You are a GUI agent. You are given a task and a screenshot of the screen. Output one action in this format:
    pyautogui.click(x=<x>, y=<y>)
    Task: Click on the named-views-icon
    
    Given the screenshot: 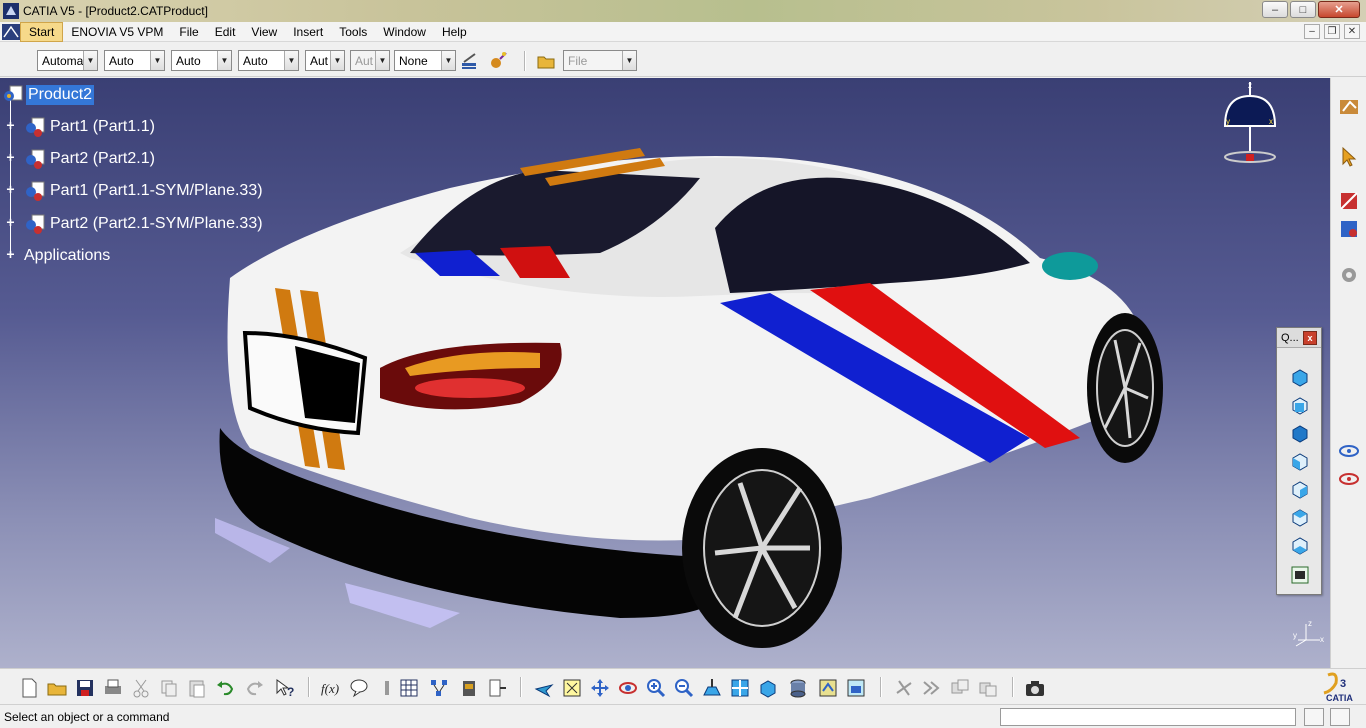 What is the action you would take?
    pyautogui.click(x=1300, y=575)
    